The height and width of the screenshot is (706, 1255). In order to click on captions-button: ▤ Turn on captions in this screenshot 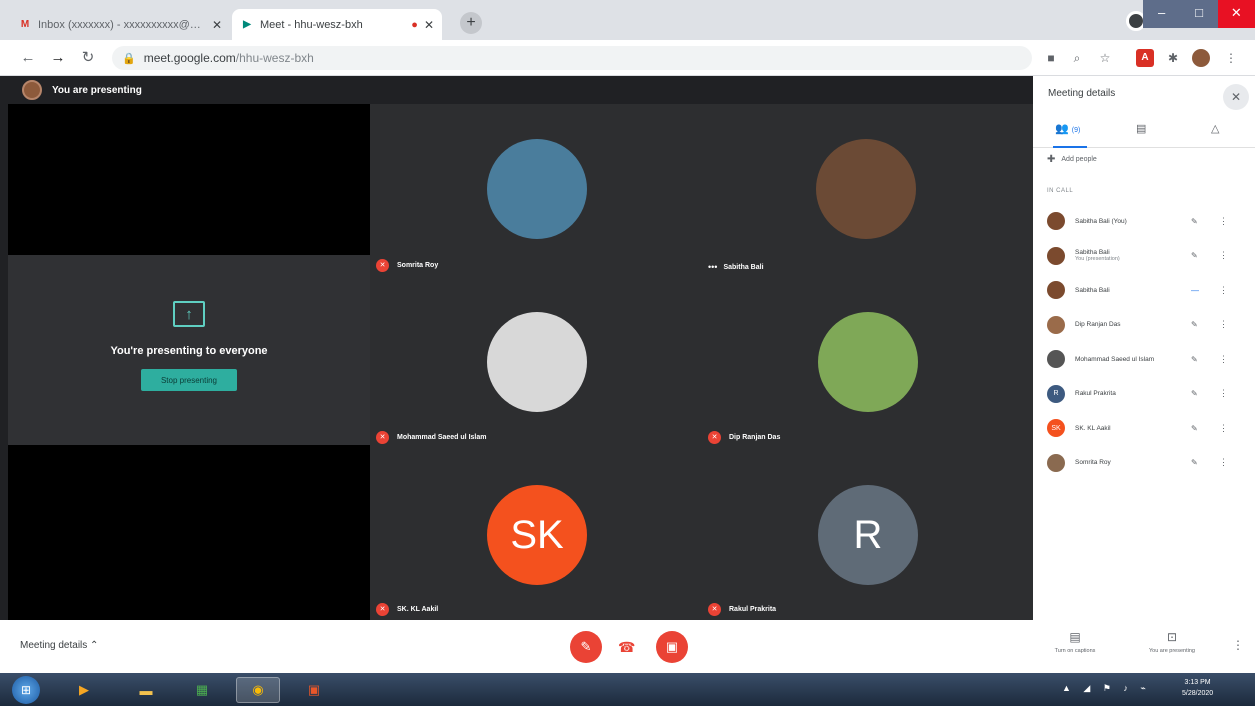, I will do `click(1075, 642)`.